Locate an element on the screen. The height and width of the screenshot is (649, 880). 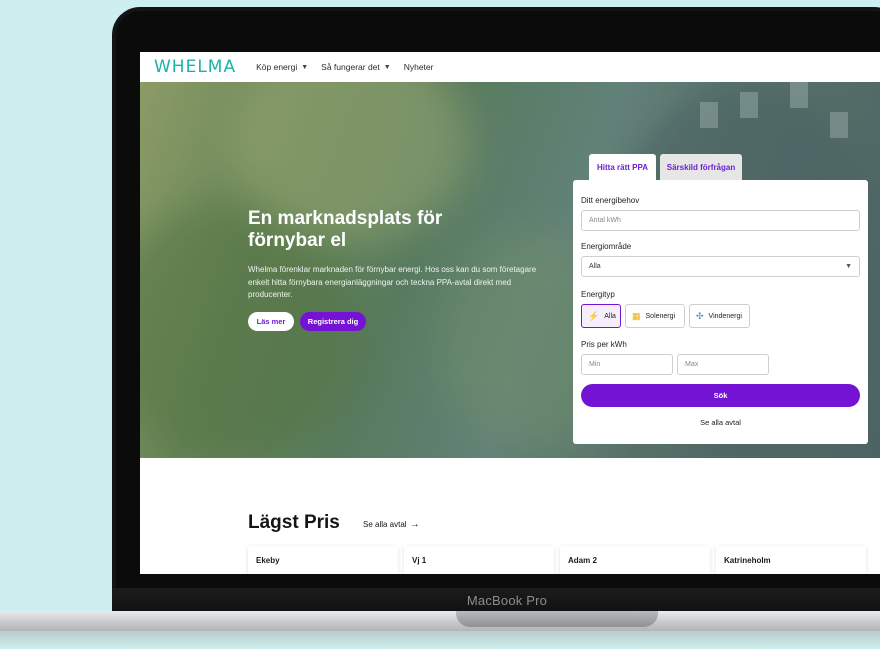
solar-panel-icon: ▦ is located at coordinates (636, 315).